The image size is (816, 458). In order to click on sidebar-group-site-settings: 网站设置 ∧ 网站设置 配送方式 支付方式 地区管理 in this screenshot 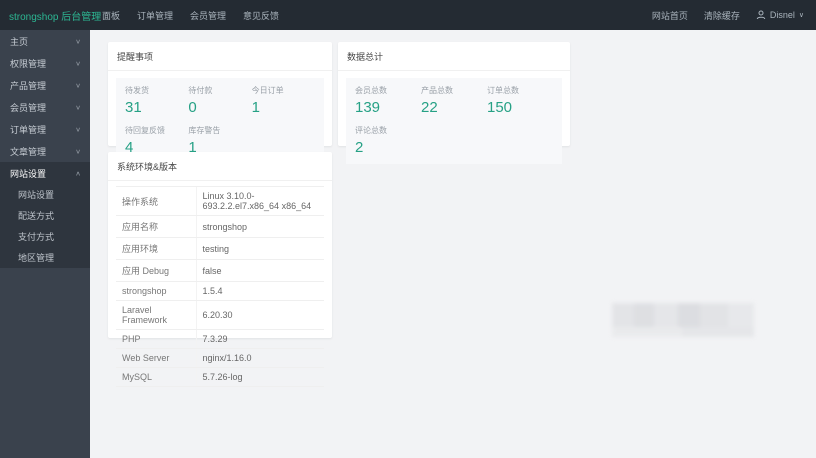, I will do `click(45, 215)`.